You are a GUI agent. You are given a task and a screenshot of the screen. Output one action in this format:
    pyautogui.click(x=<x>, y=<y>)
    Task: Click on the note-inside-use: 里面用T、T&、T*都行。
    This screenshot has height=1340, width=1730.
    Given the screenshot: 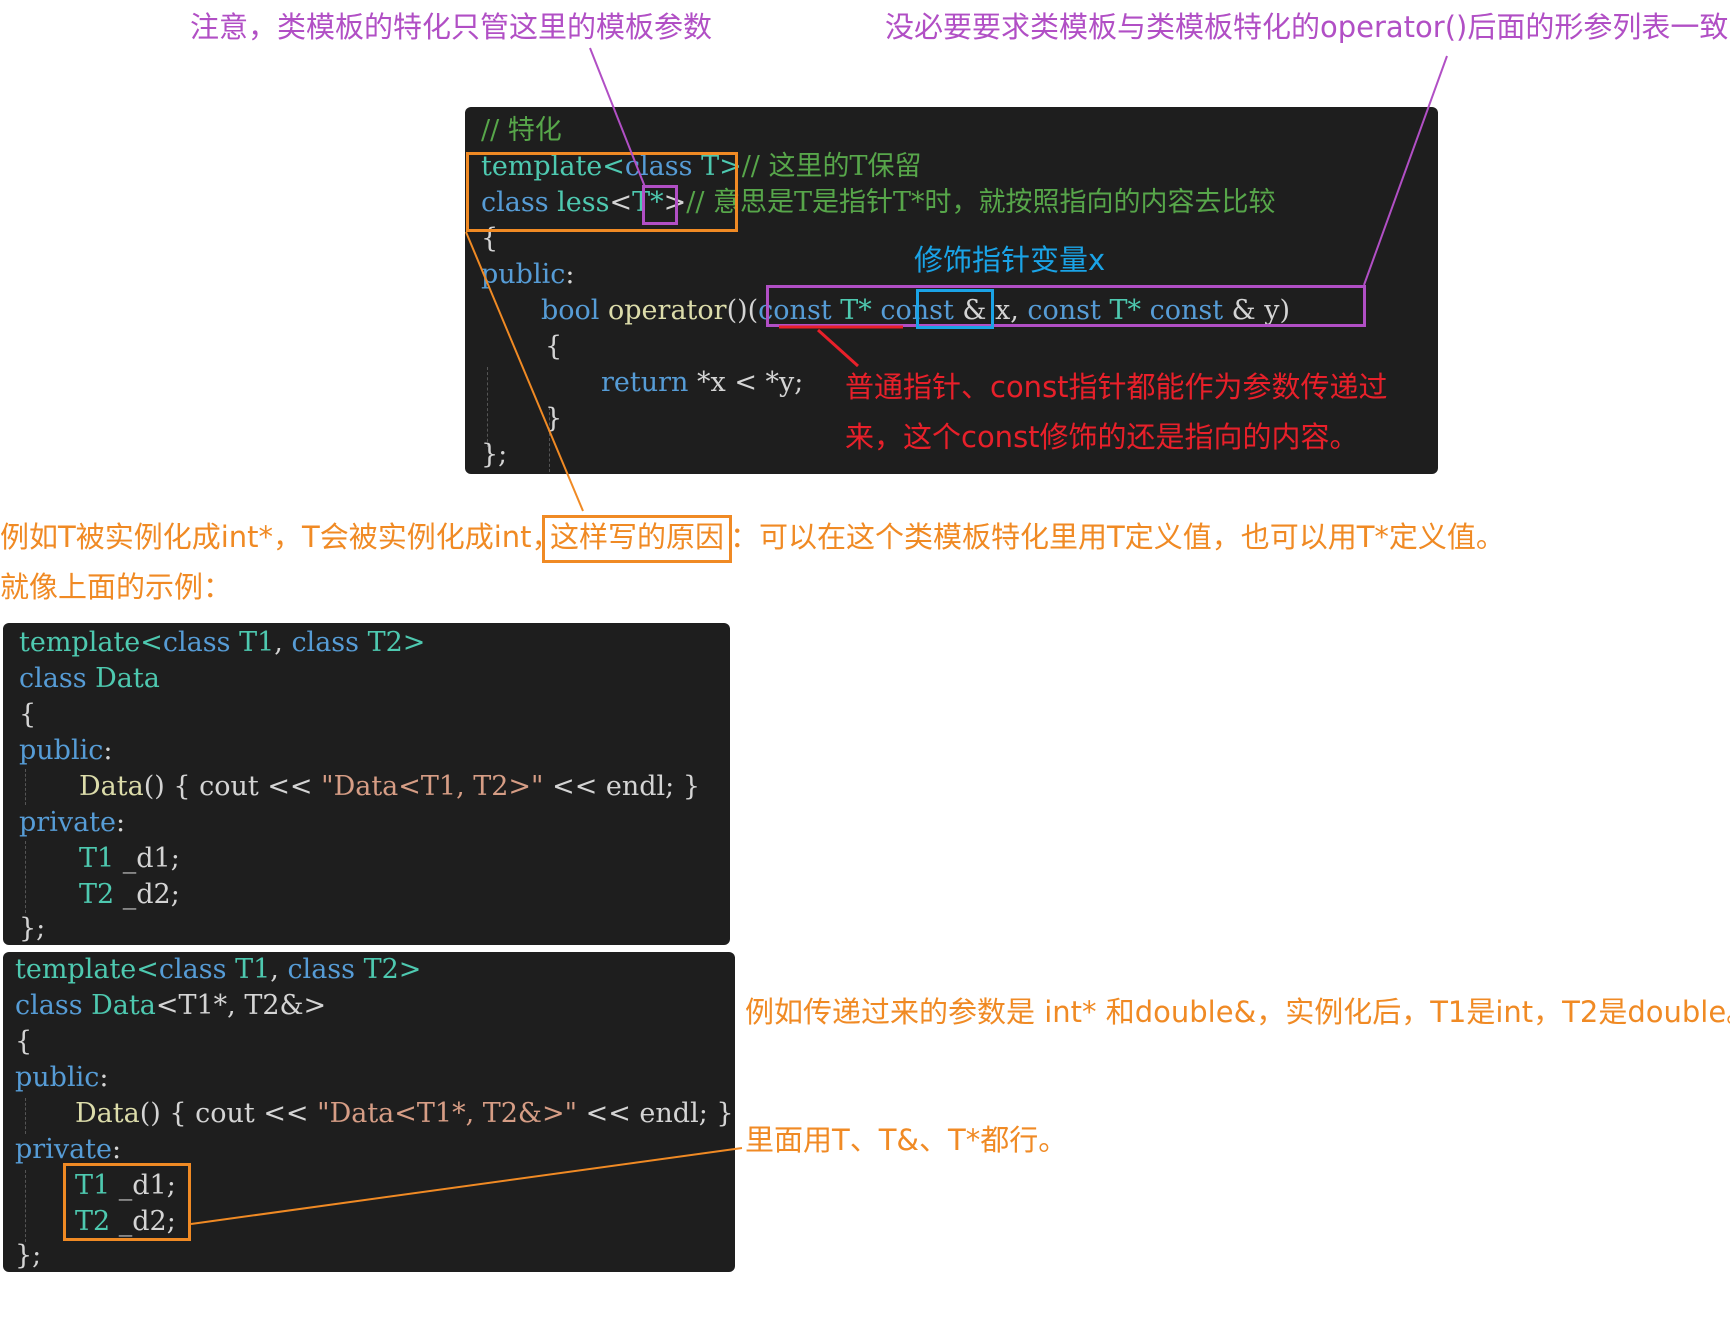 What is the action you would take?
    pyautogui.click(x=906, y=1140)
    